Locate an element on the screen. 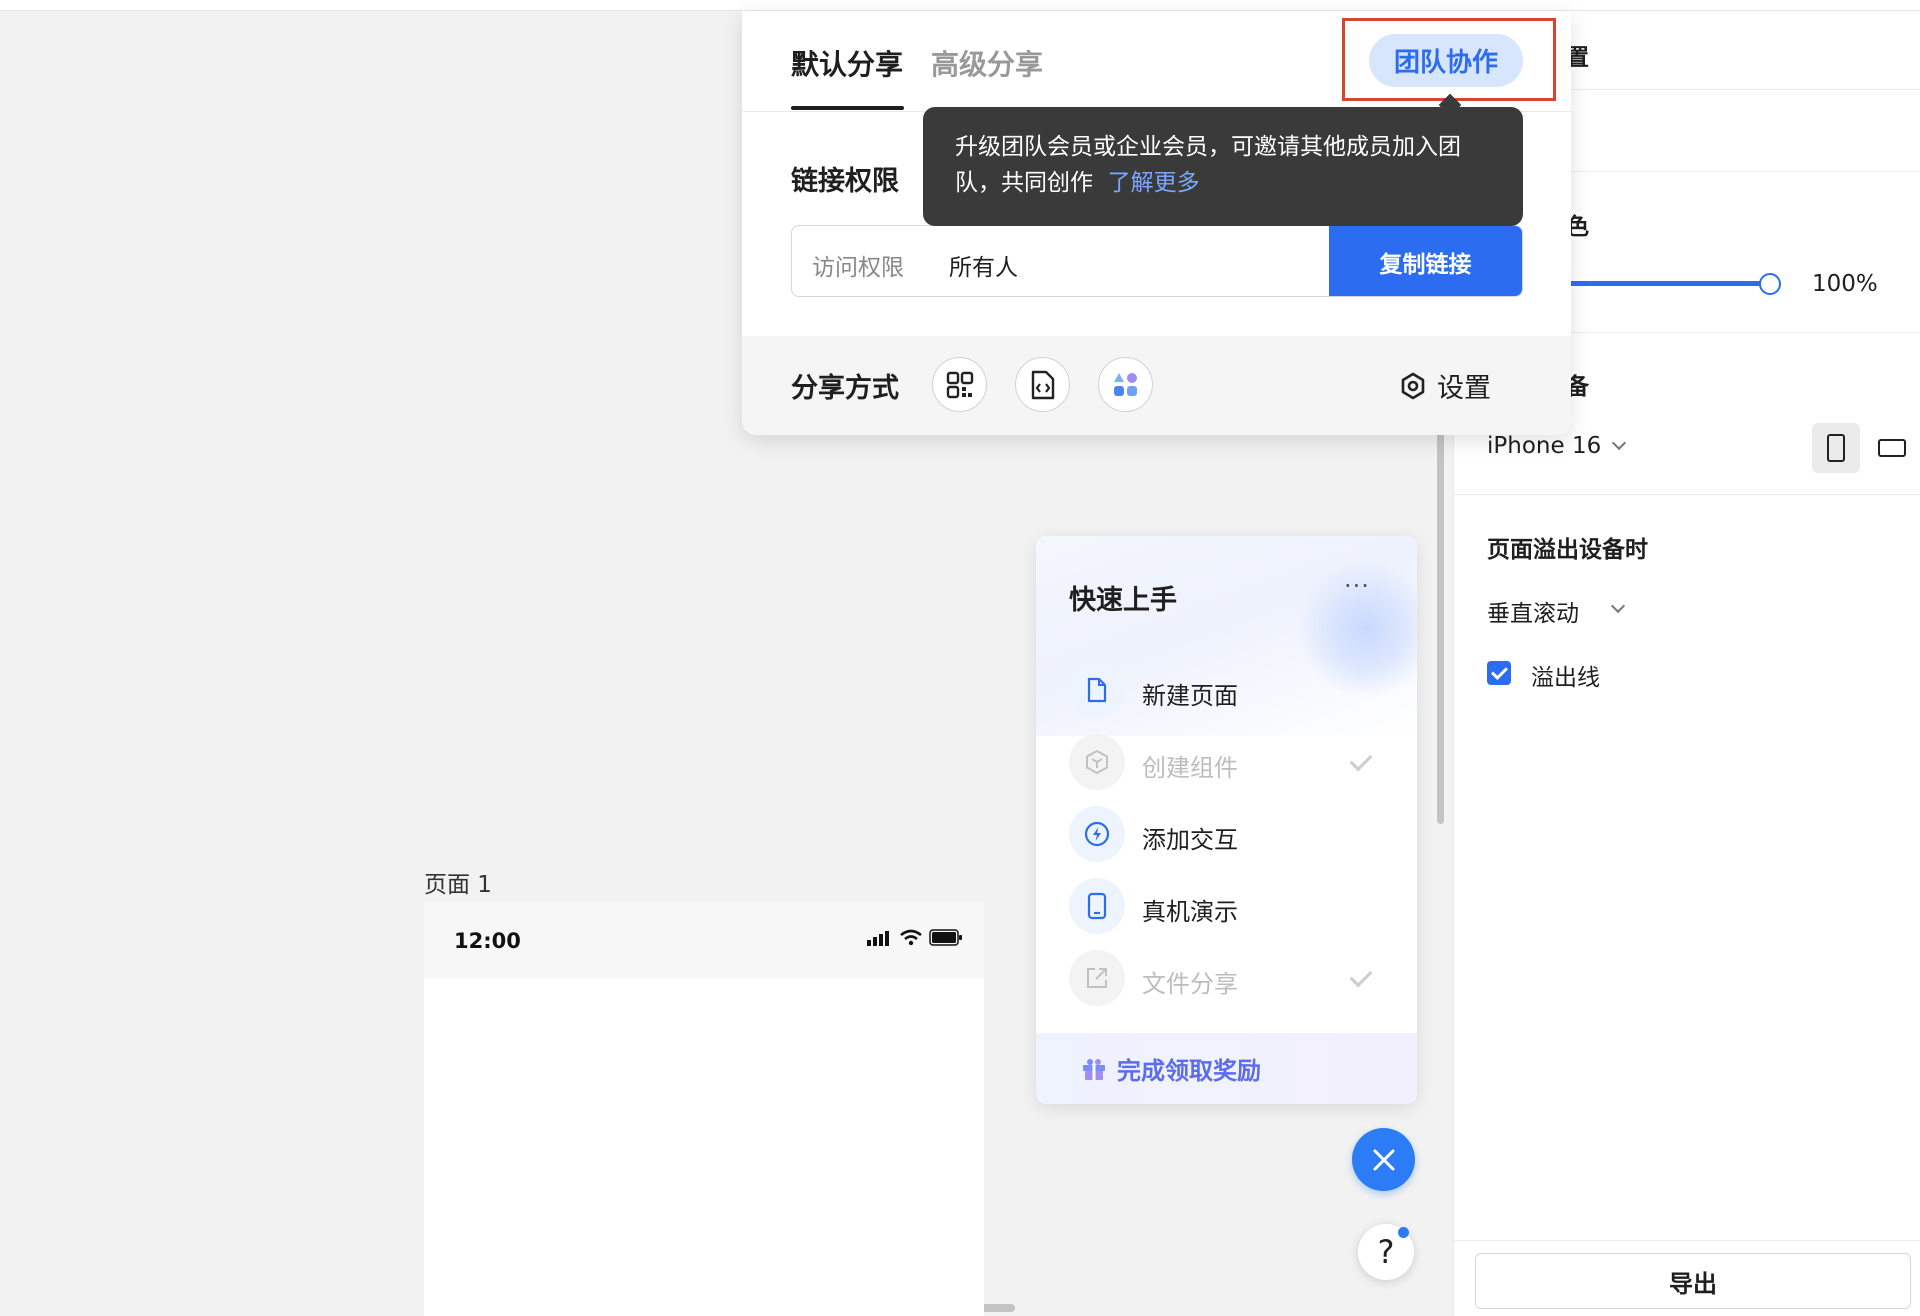 Image resolution: width=1920 pixels, height=1316 pixels. quick-start-panel: 快速上手 ··· 新建页面 创建组件 添加交互 真机演示 文件分享 完成领取奖励 is located at coordinates (1226, 820).